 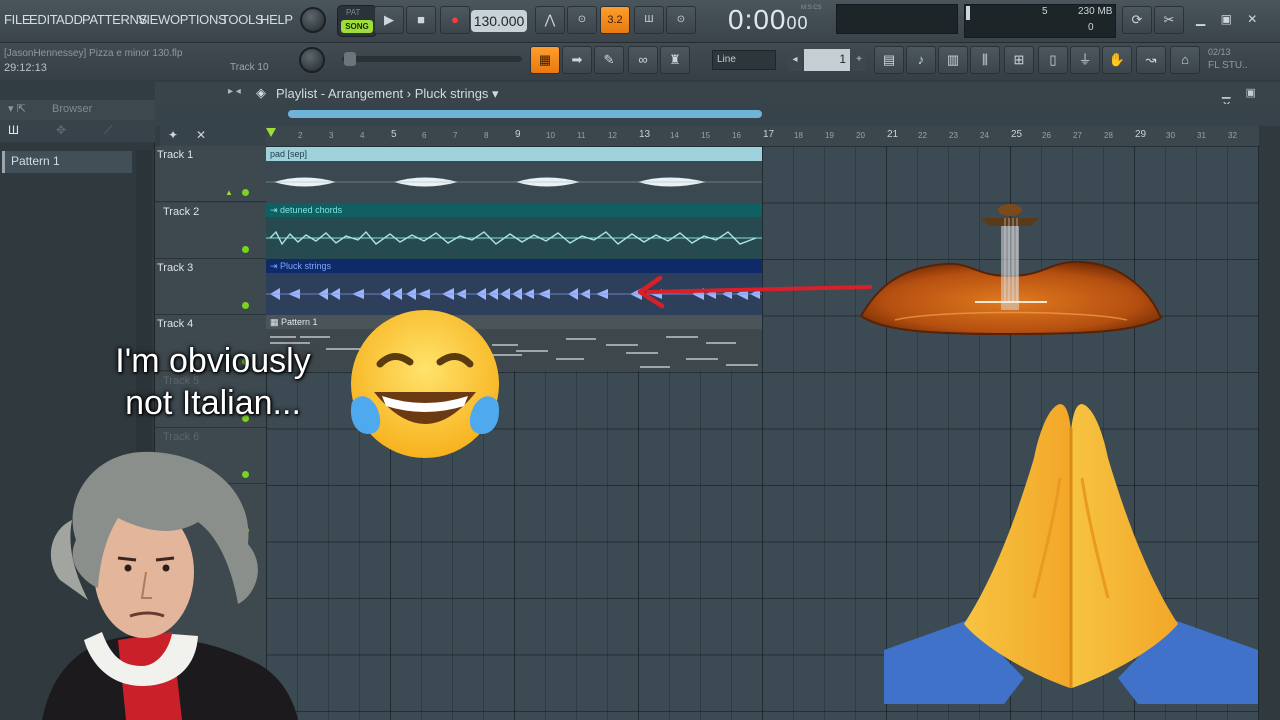 I want to click on tempo-display: 130.000, so click(x=499, y=21).